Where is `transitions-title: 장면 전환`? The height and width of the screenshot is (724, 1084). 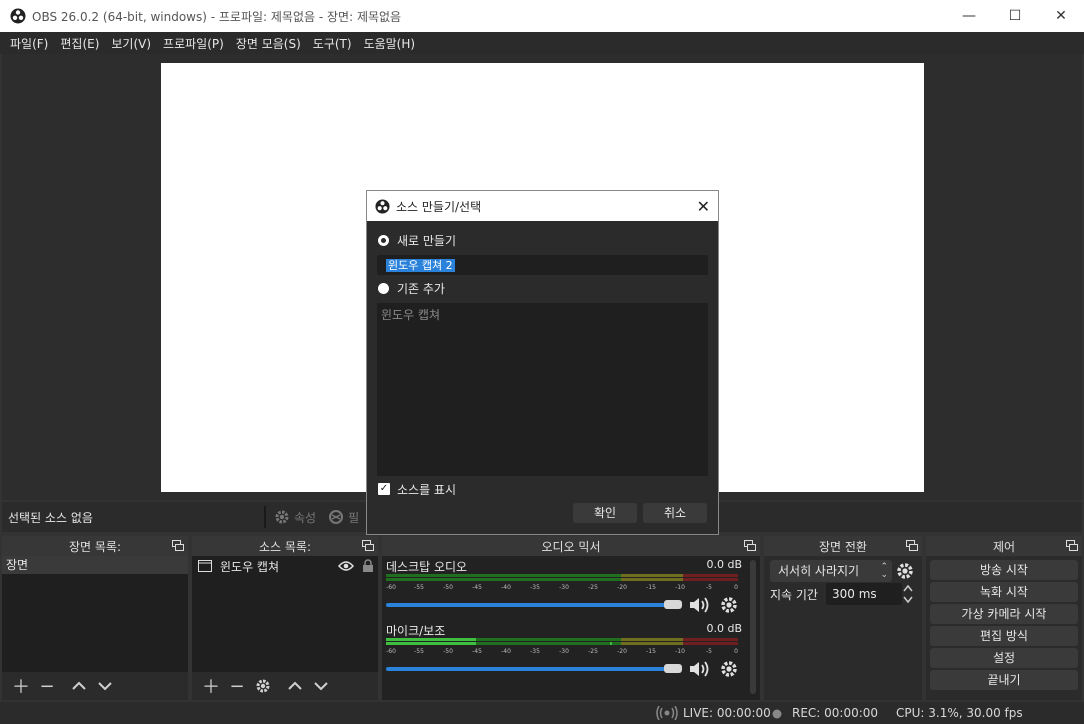 transitions-title: 장면 전환 is located at coordinates (843, 546).